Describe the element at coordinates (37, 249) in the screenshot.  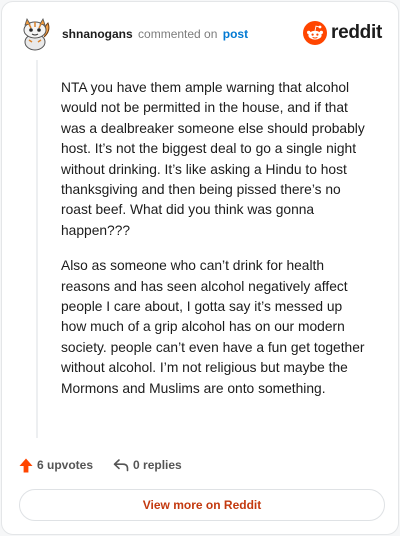
I see `thread-line` at that location.